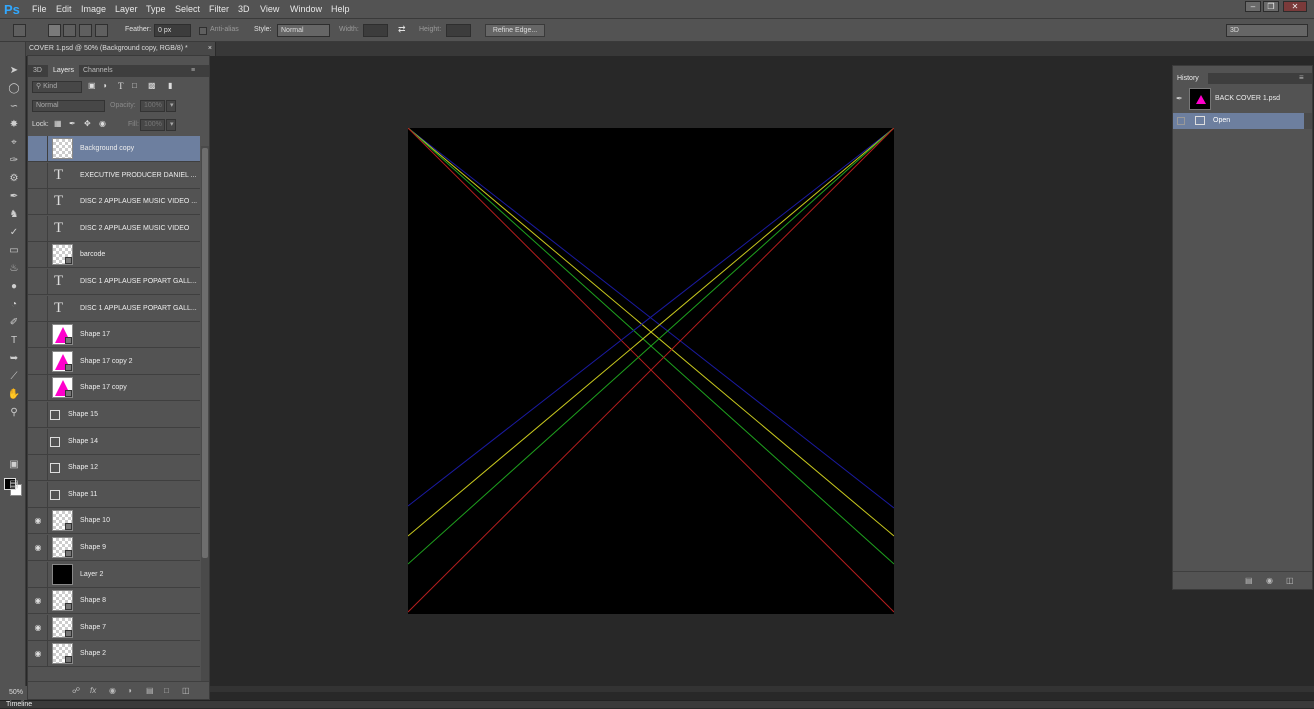 The width and height of the screenshot is (1314, 709). What do you see at coordinates (340, 9) in the screenshot?
I see `menu-help: Help` at bounding box center [340, 9].